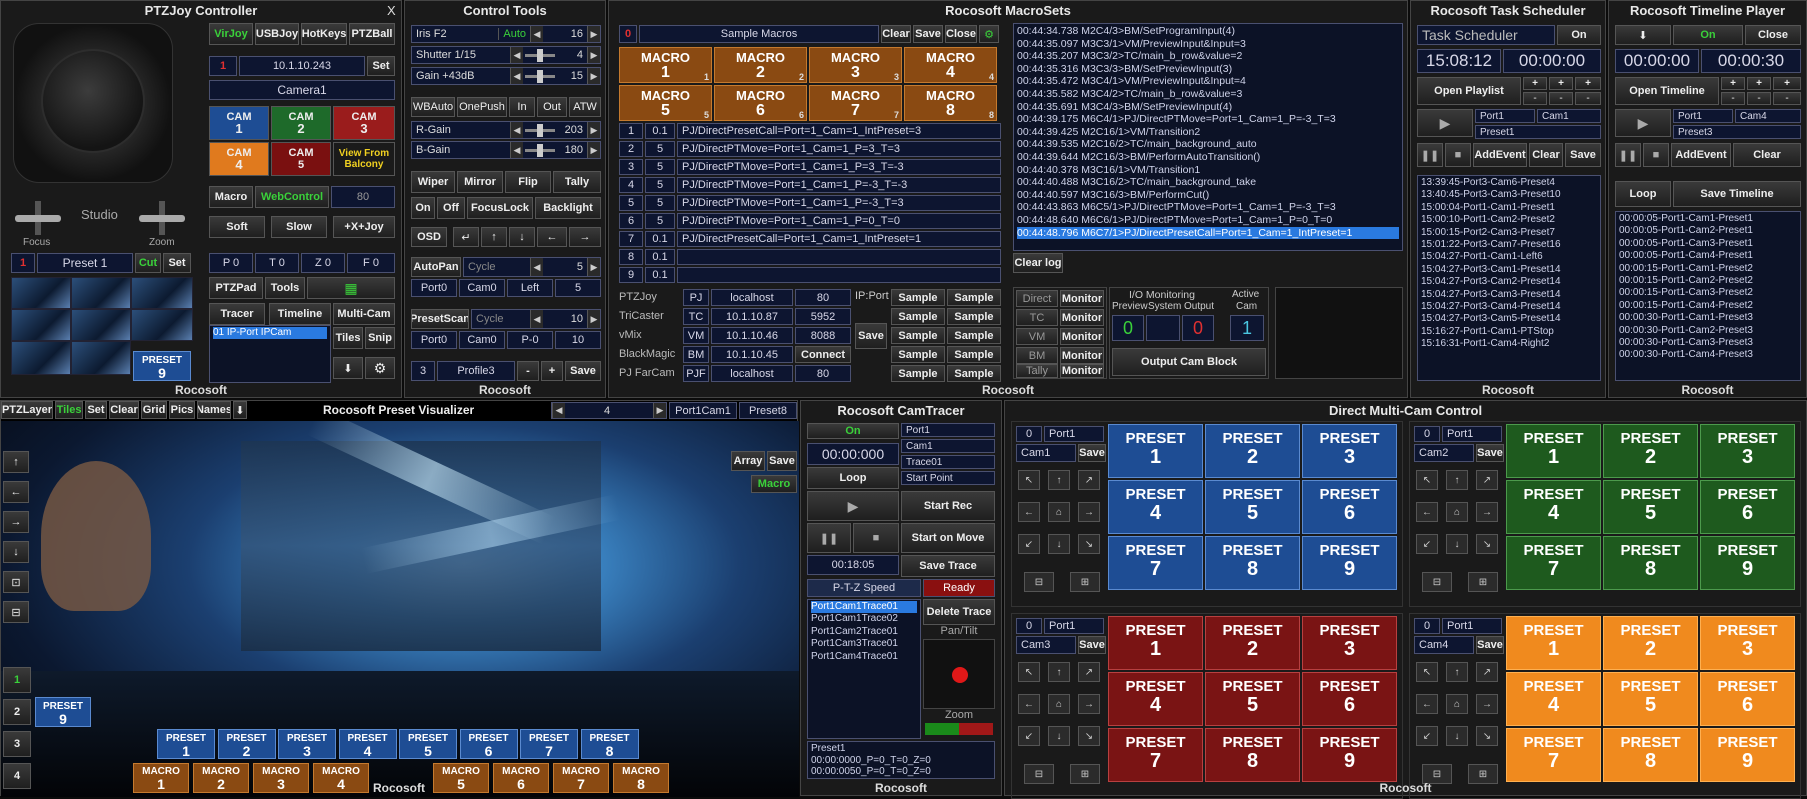 The image size is (1807, 799). Describe the element at coordinates (759, 34) in the screenshot. I see `macroset-name: Sample Macros` at that location.